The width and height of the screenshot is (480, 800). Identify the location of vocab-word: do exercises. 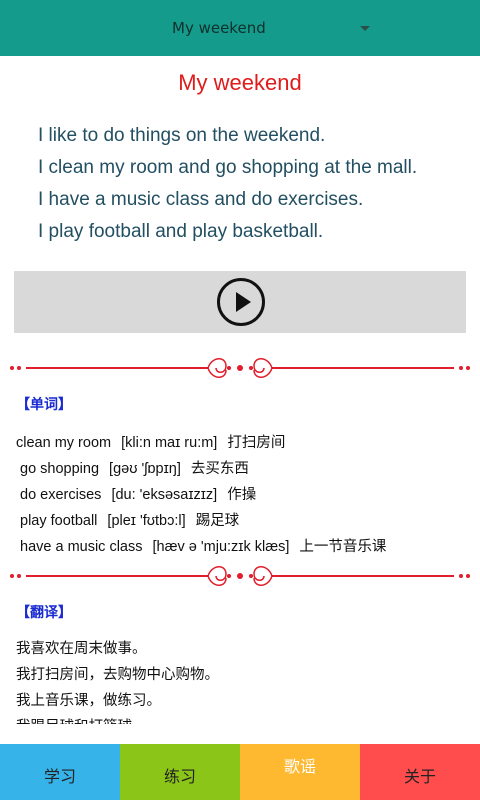
(61, 495).